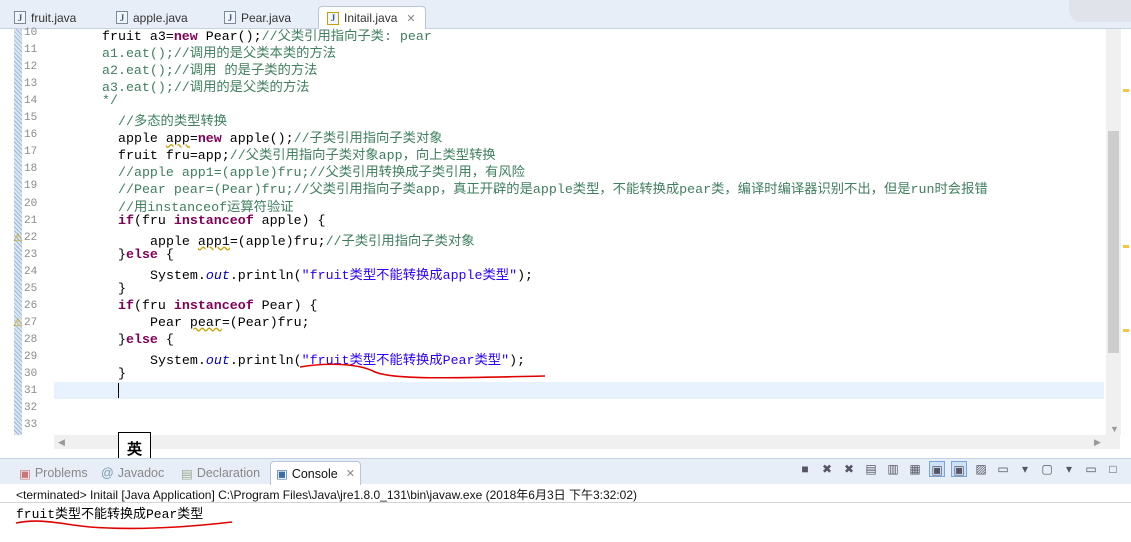 The height and width of the screenshot is (542, 1131). Describe the element at coordinates (282, 474) in the screenshot. I see `console-icon: ▣` at that location.